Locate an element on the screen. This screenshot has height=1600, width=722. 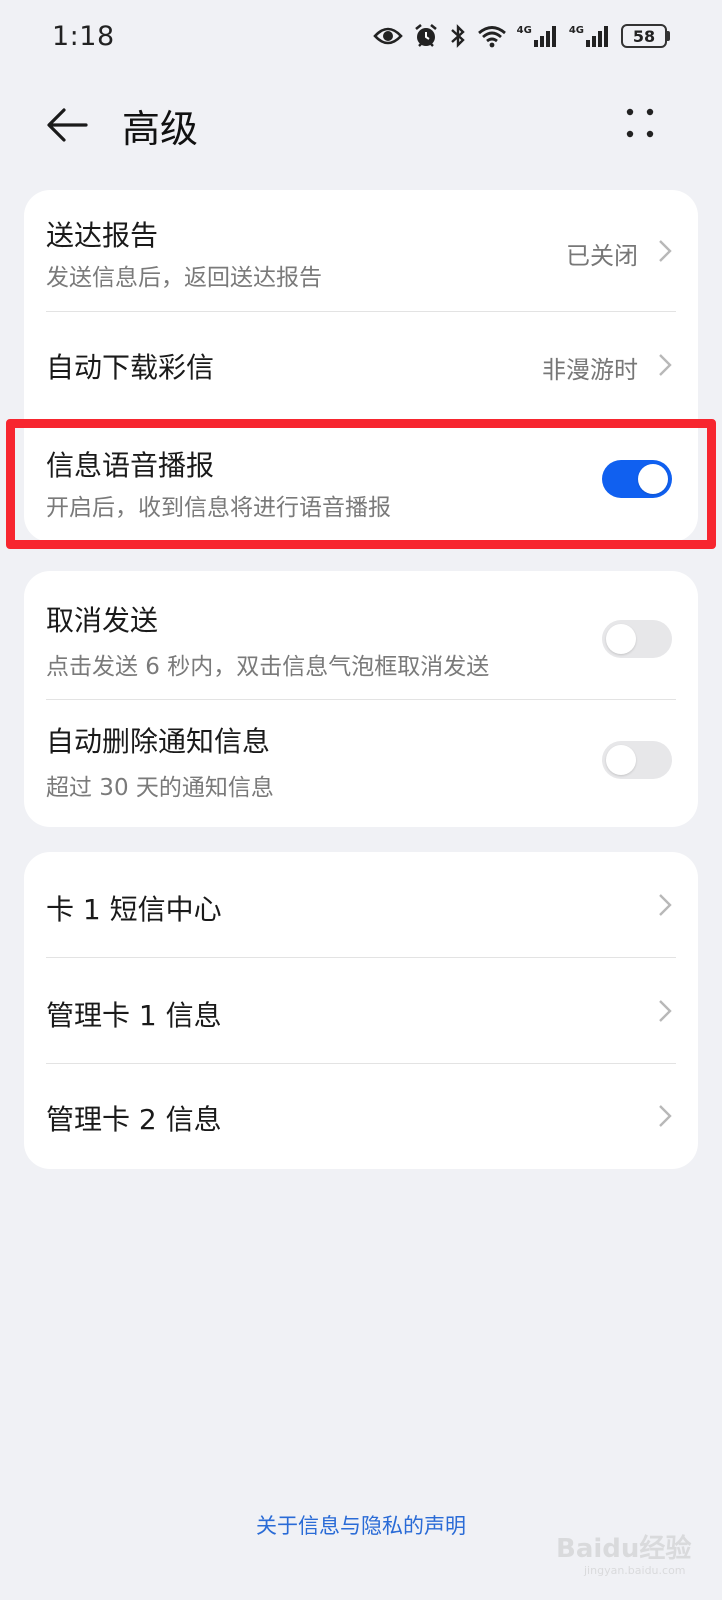
auto-delete-subtitle: 超过 30 天的通知信息 is located at coordinates (160, 788).